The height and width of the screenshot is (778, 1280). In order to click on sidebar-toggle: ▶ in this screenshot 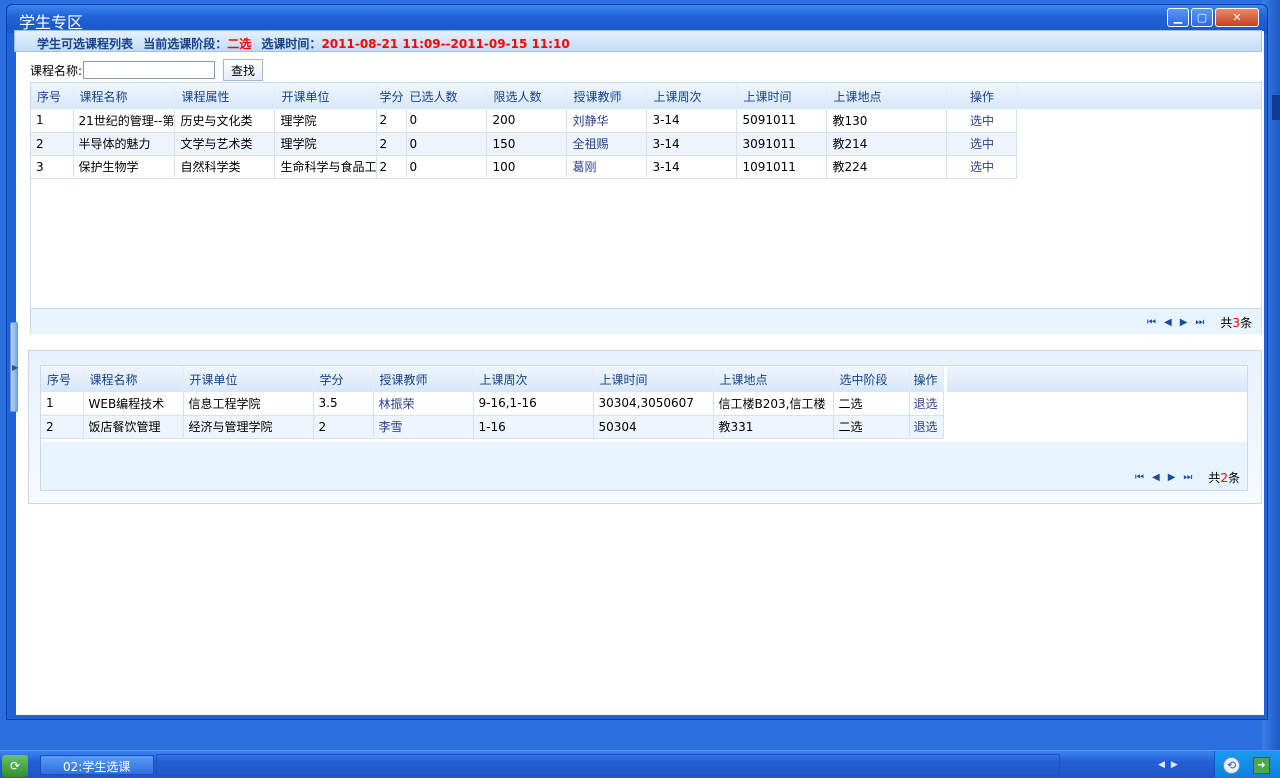, I will do `click(14, 367)`.